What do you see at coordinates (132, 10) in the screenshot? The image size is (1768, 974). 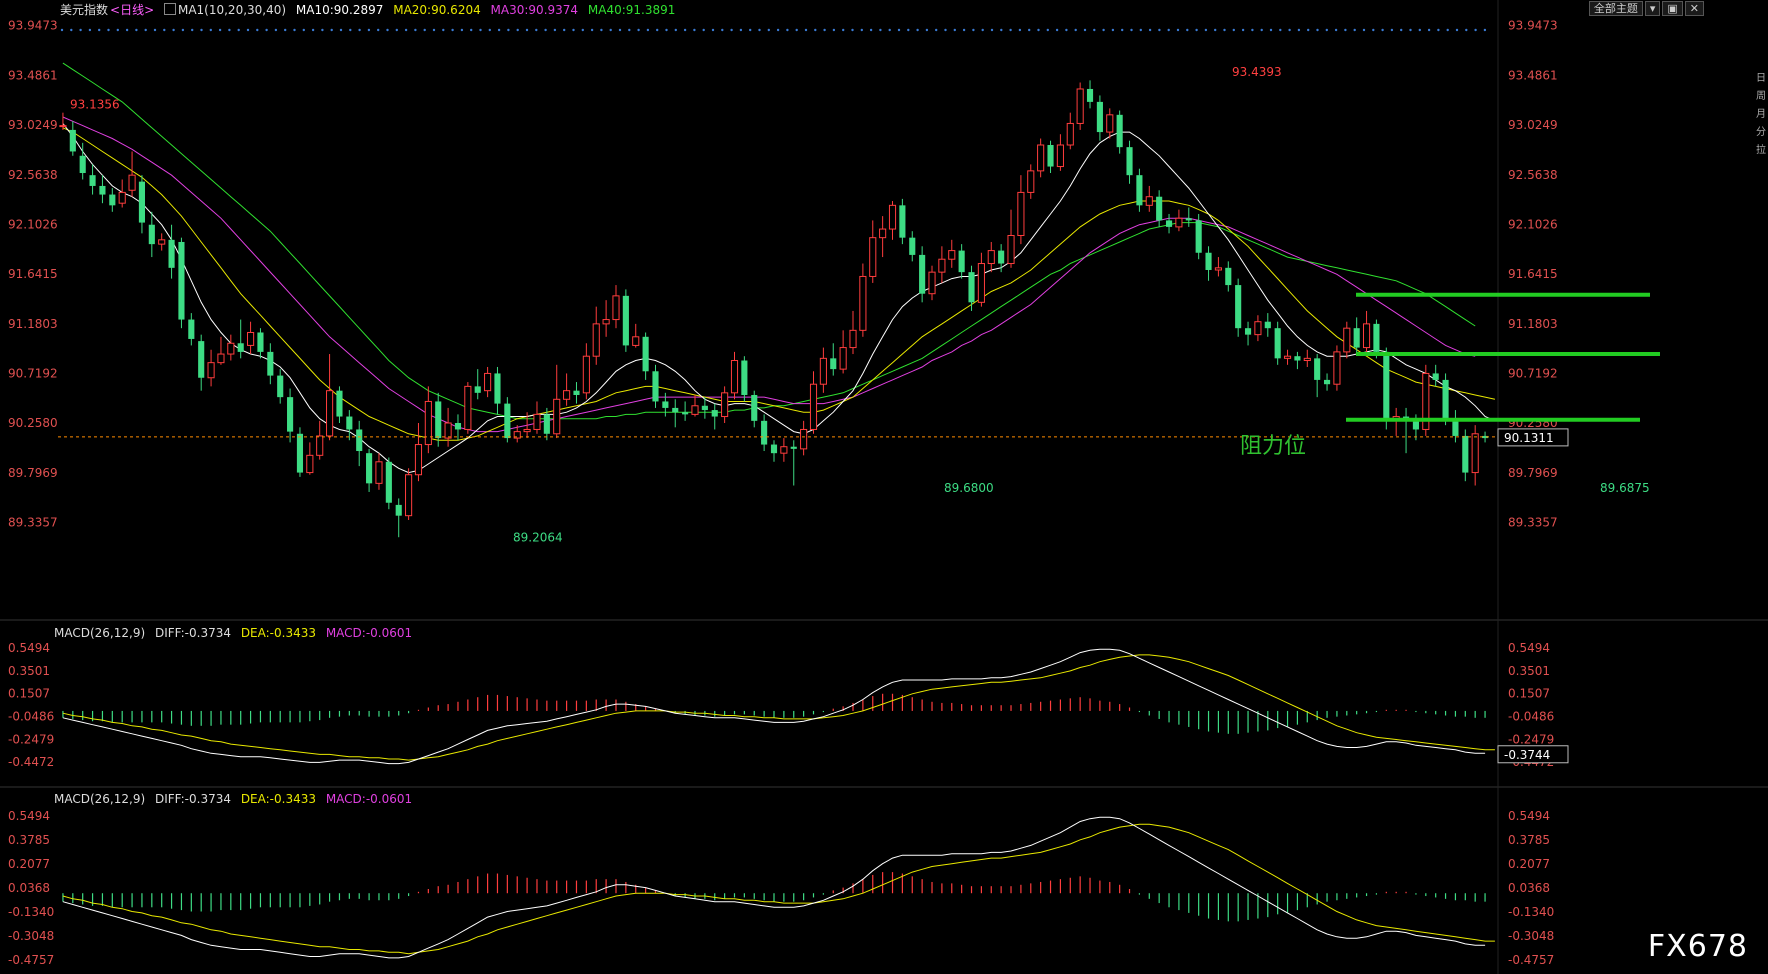 I see `period-label: <日线>` at bounding box center [132, 10].